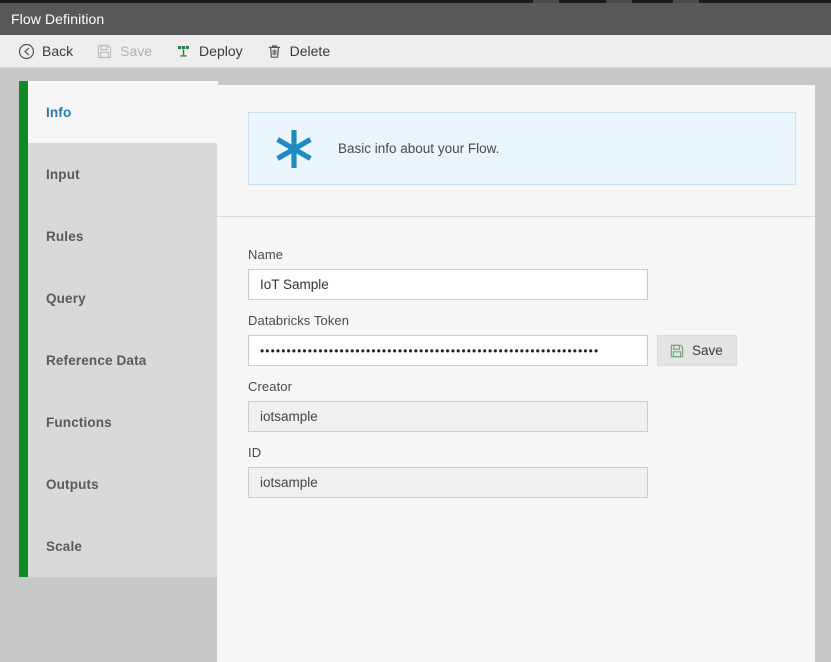 The height and width of the screenshot is (662, 831). I want to click on back-button: Back, so click(45, 51).